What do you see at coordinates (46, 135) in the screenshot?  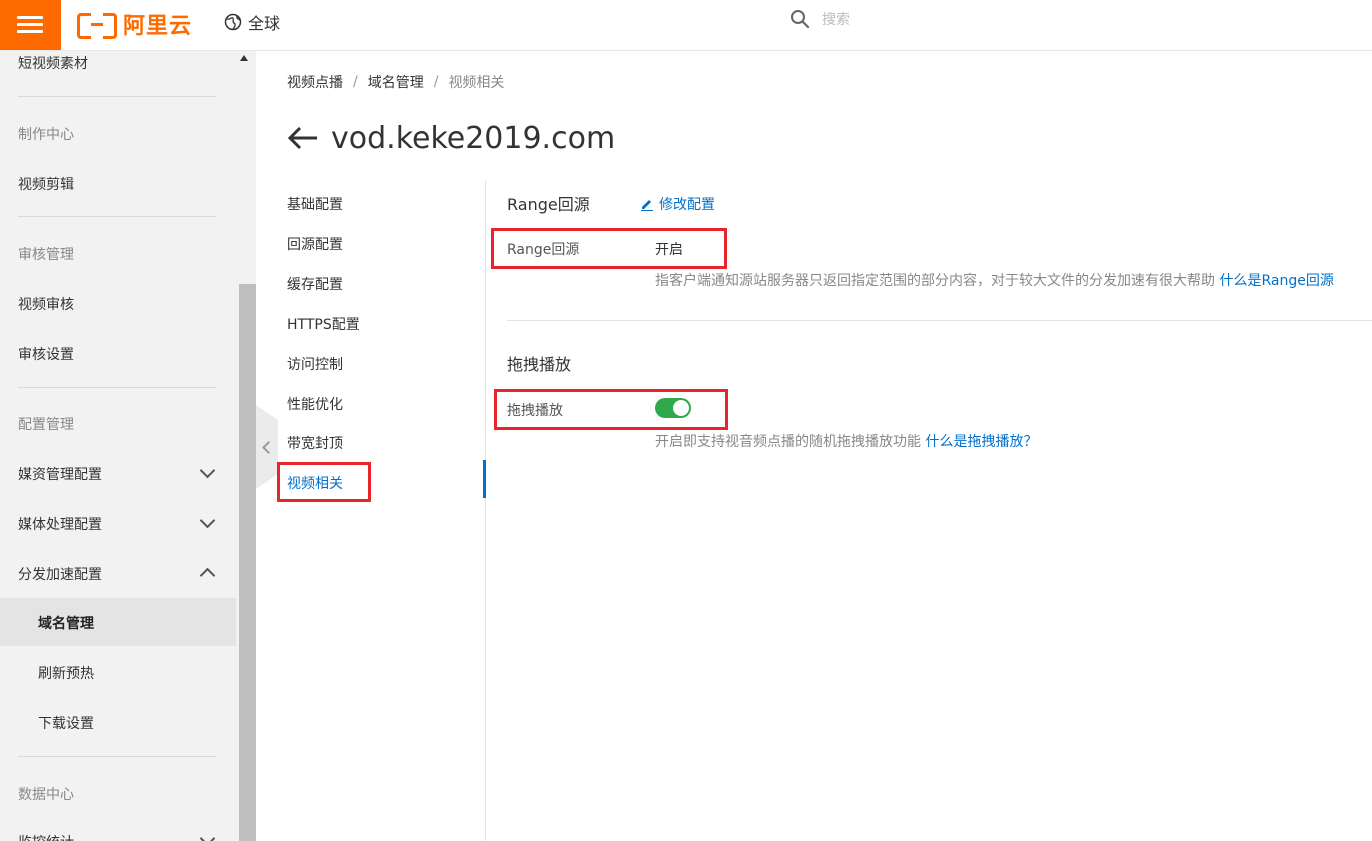 I see `sidebar-group-production: 制作中心` at bounding box center [46, 135].